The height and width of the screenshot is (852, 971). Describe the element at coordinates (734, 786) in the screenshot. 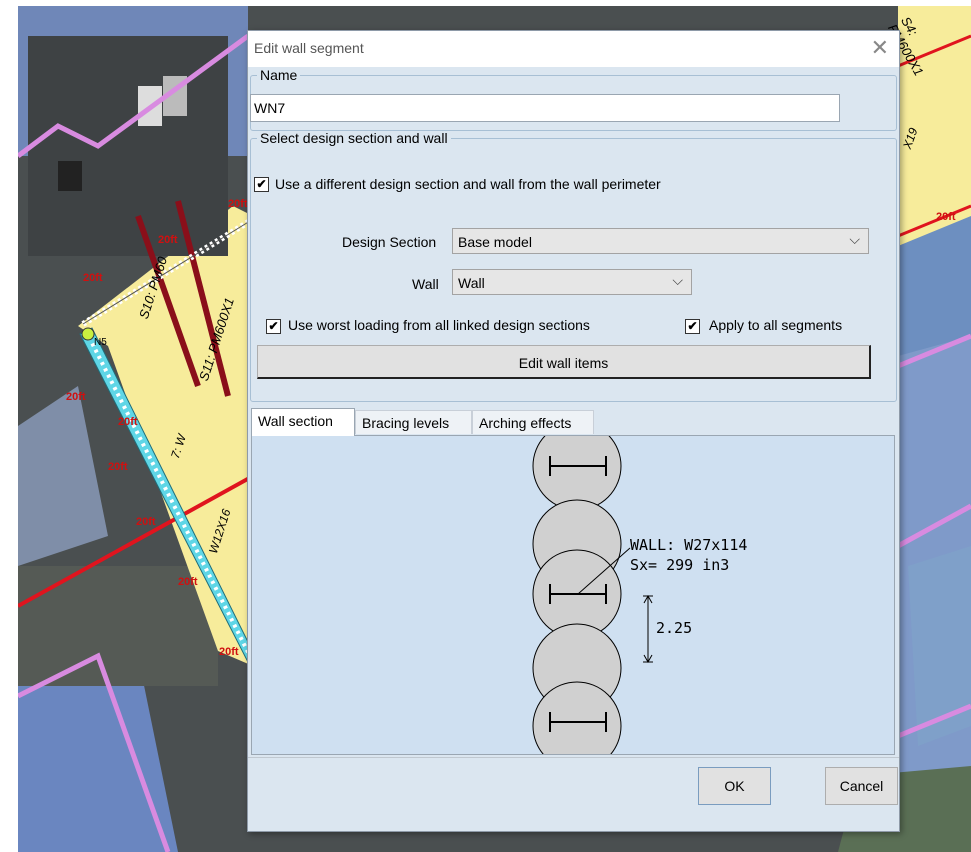

I see `ok-button: OK` at that location.